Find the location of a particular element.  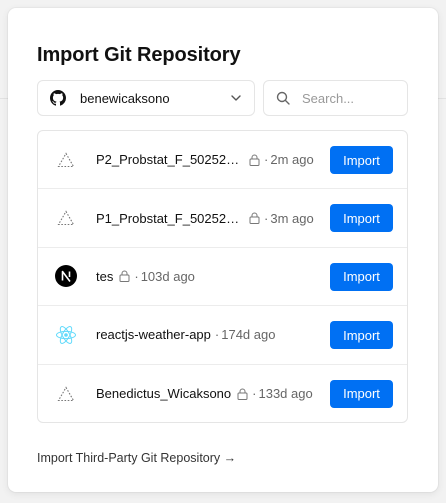

page-title: Import Git Repository is located at coordinates (139, 55).